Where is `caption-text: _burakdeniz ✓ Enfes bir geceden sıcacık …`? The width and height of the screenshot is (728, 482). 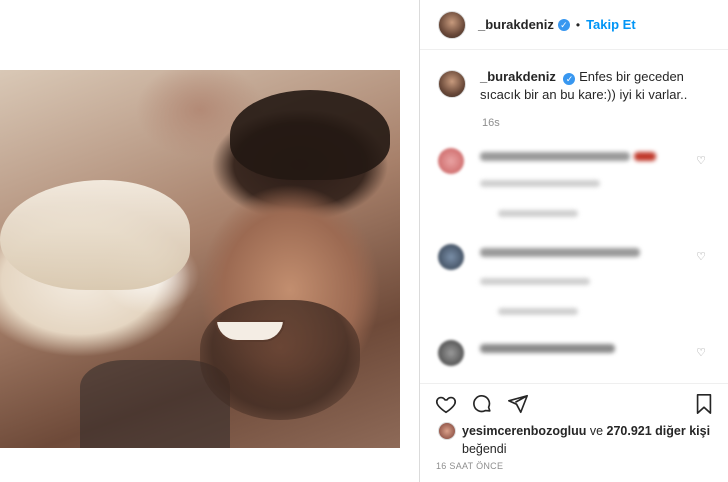 caption-text: _burakdeniz ✓ Enfes bir geceden sıcacık … is located at coordinates (599, 86).